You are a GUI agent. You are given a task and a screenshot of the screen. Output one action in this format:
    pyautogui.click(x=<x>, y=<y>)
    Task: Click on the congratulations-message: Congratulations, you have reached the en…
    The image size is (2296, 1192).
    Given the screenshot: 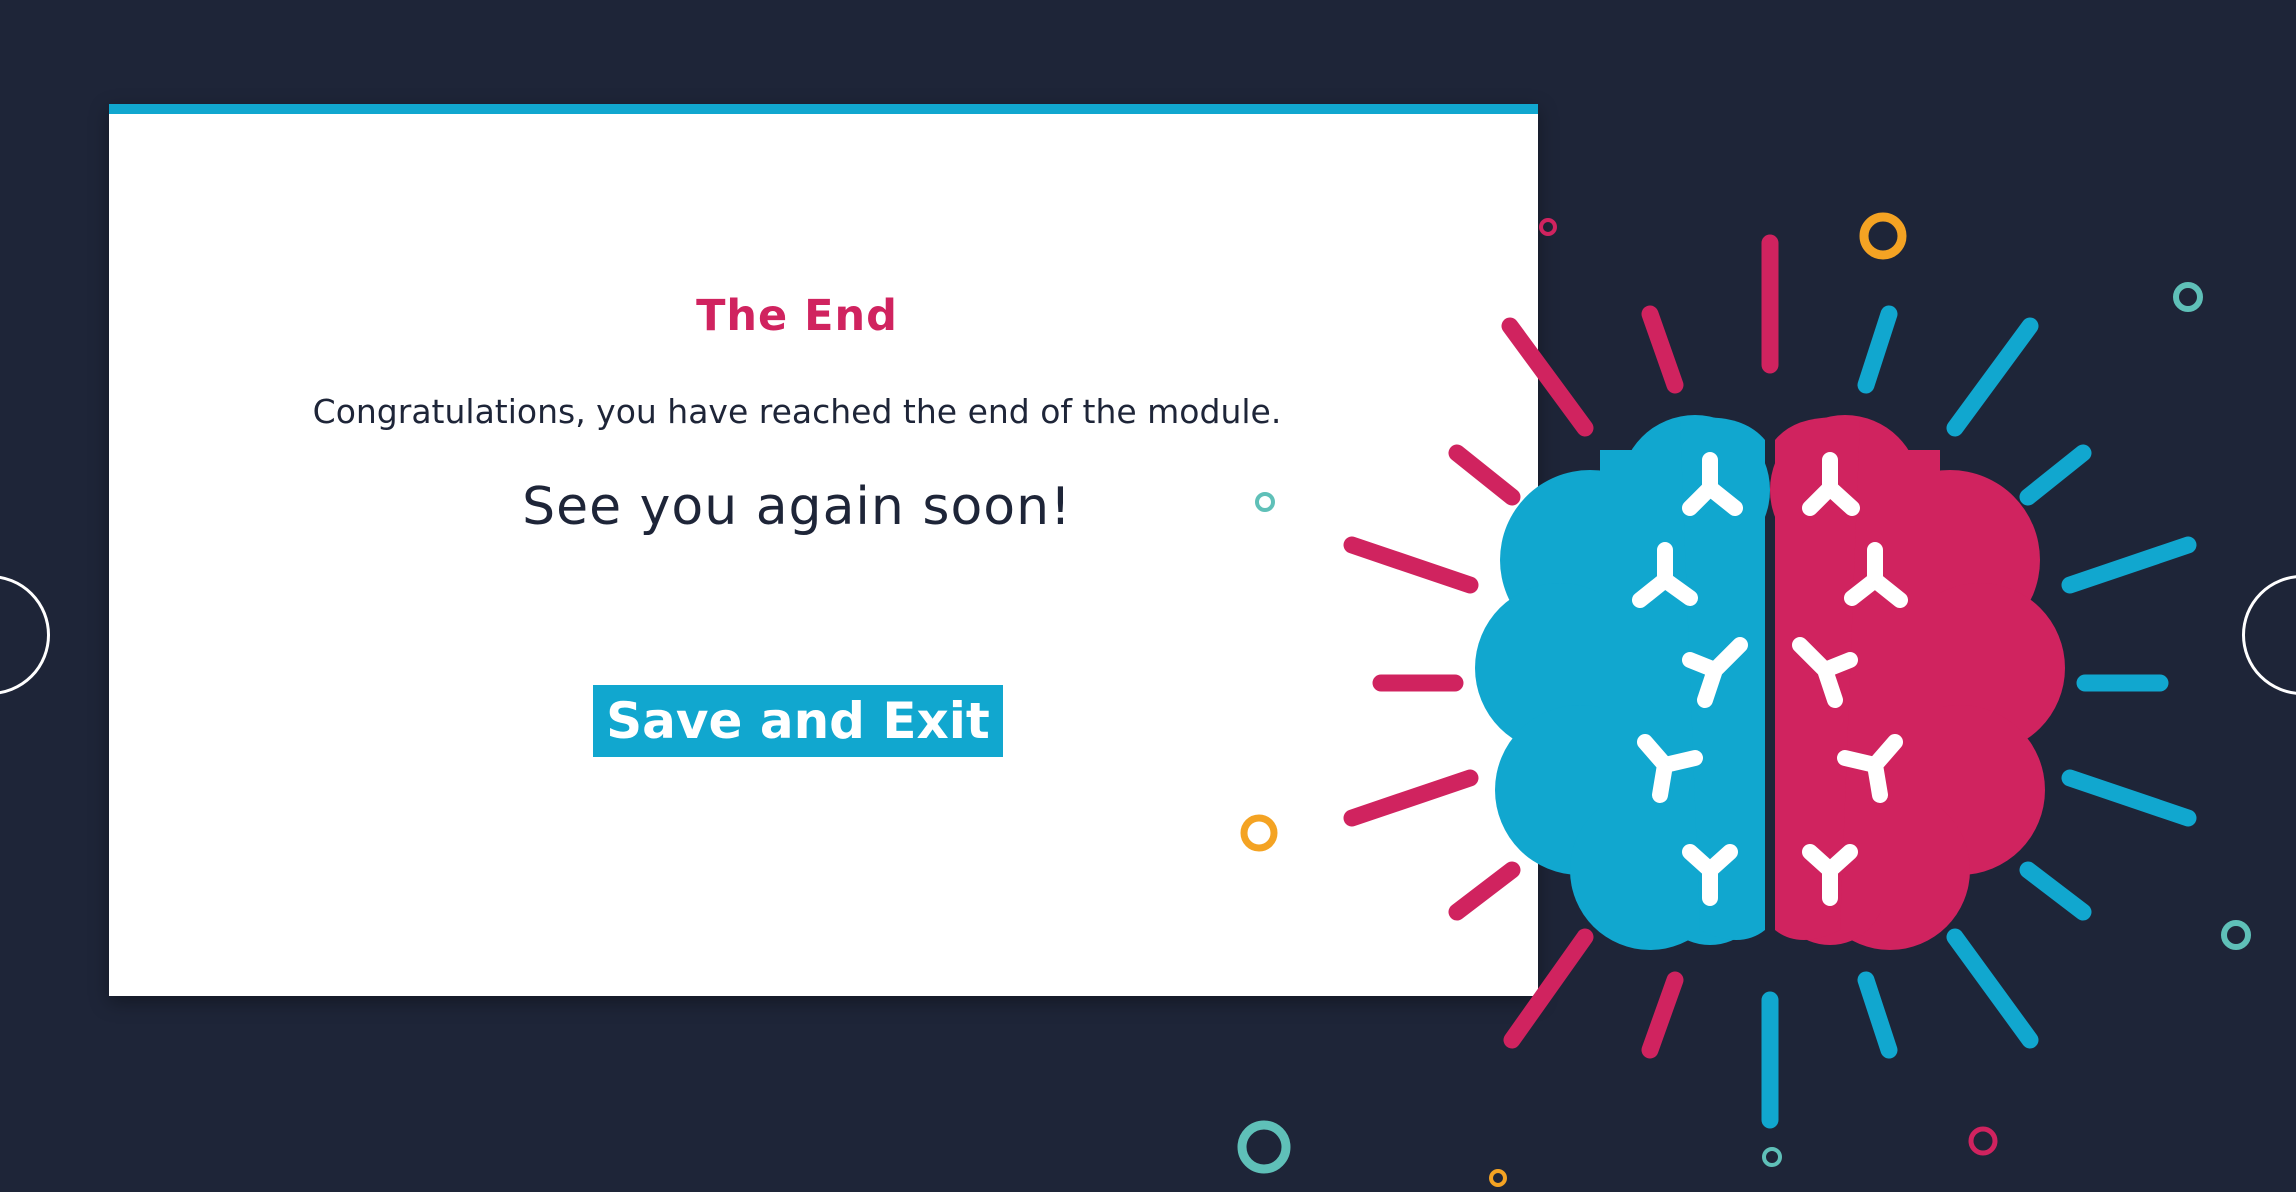 What is the action you would take?
    pyautogui.click(x=797, y=411)
    